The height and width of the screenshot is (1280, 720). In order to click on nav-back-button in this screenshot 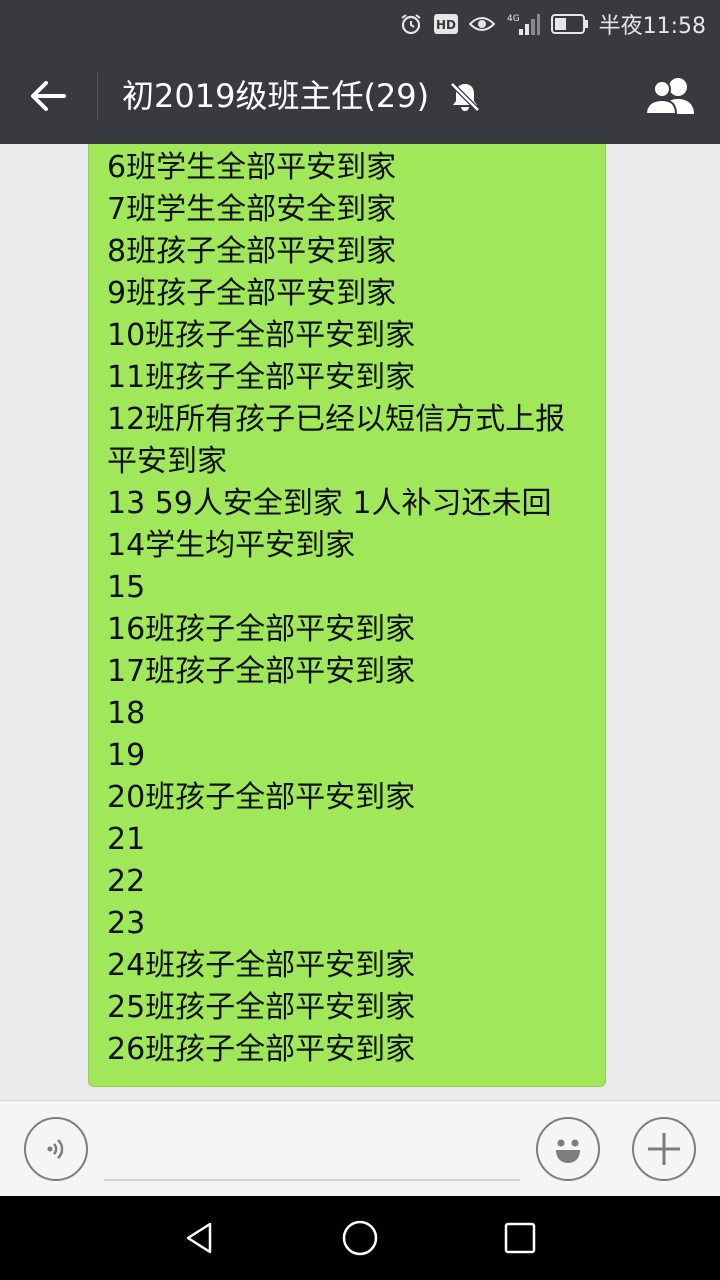, I will do `click(200, 1238)`.